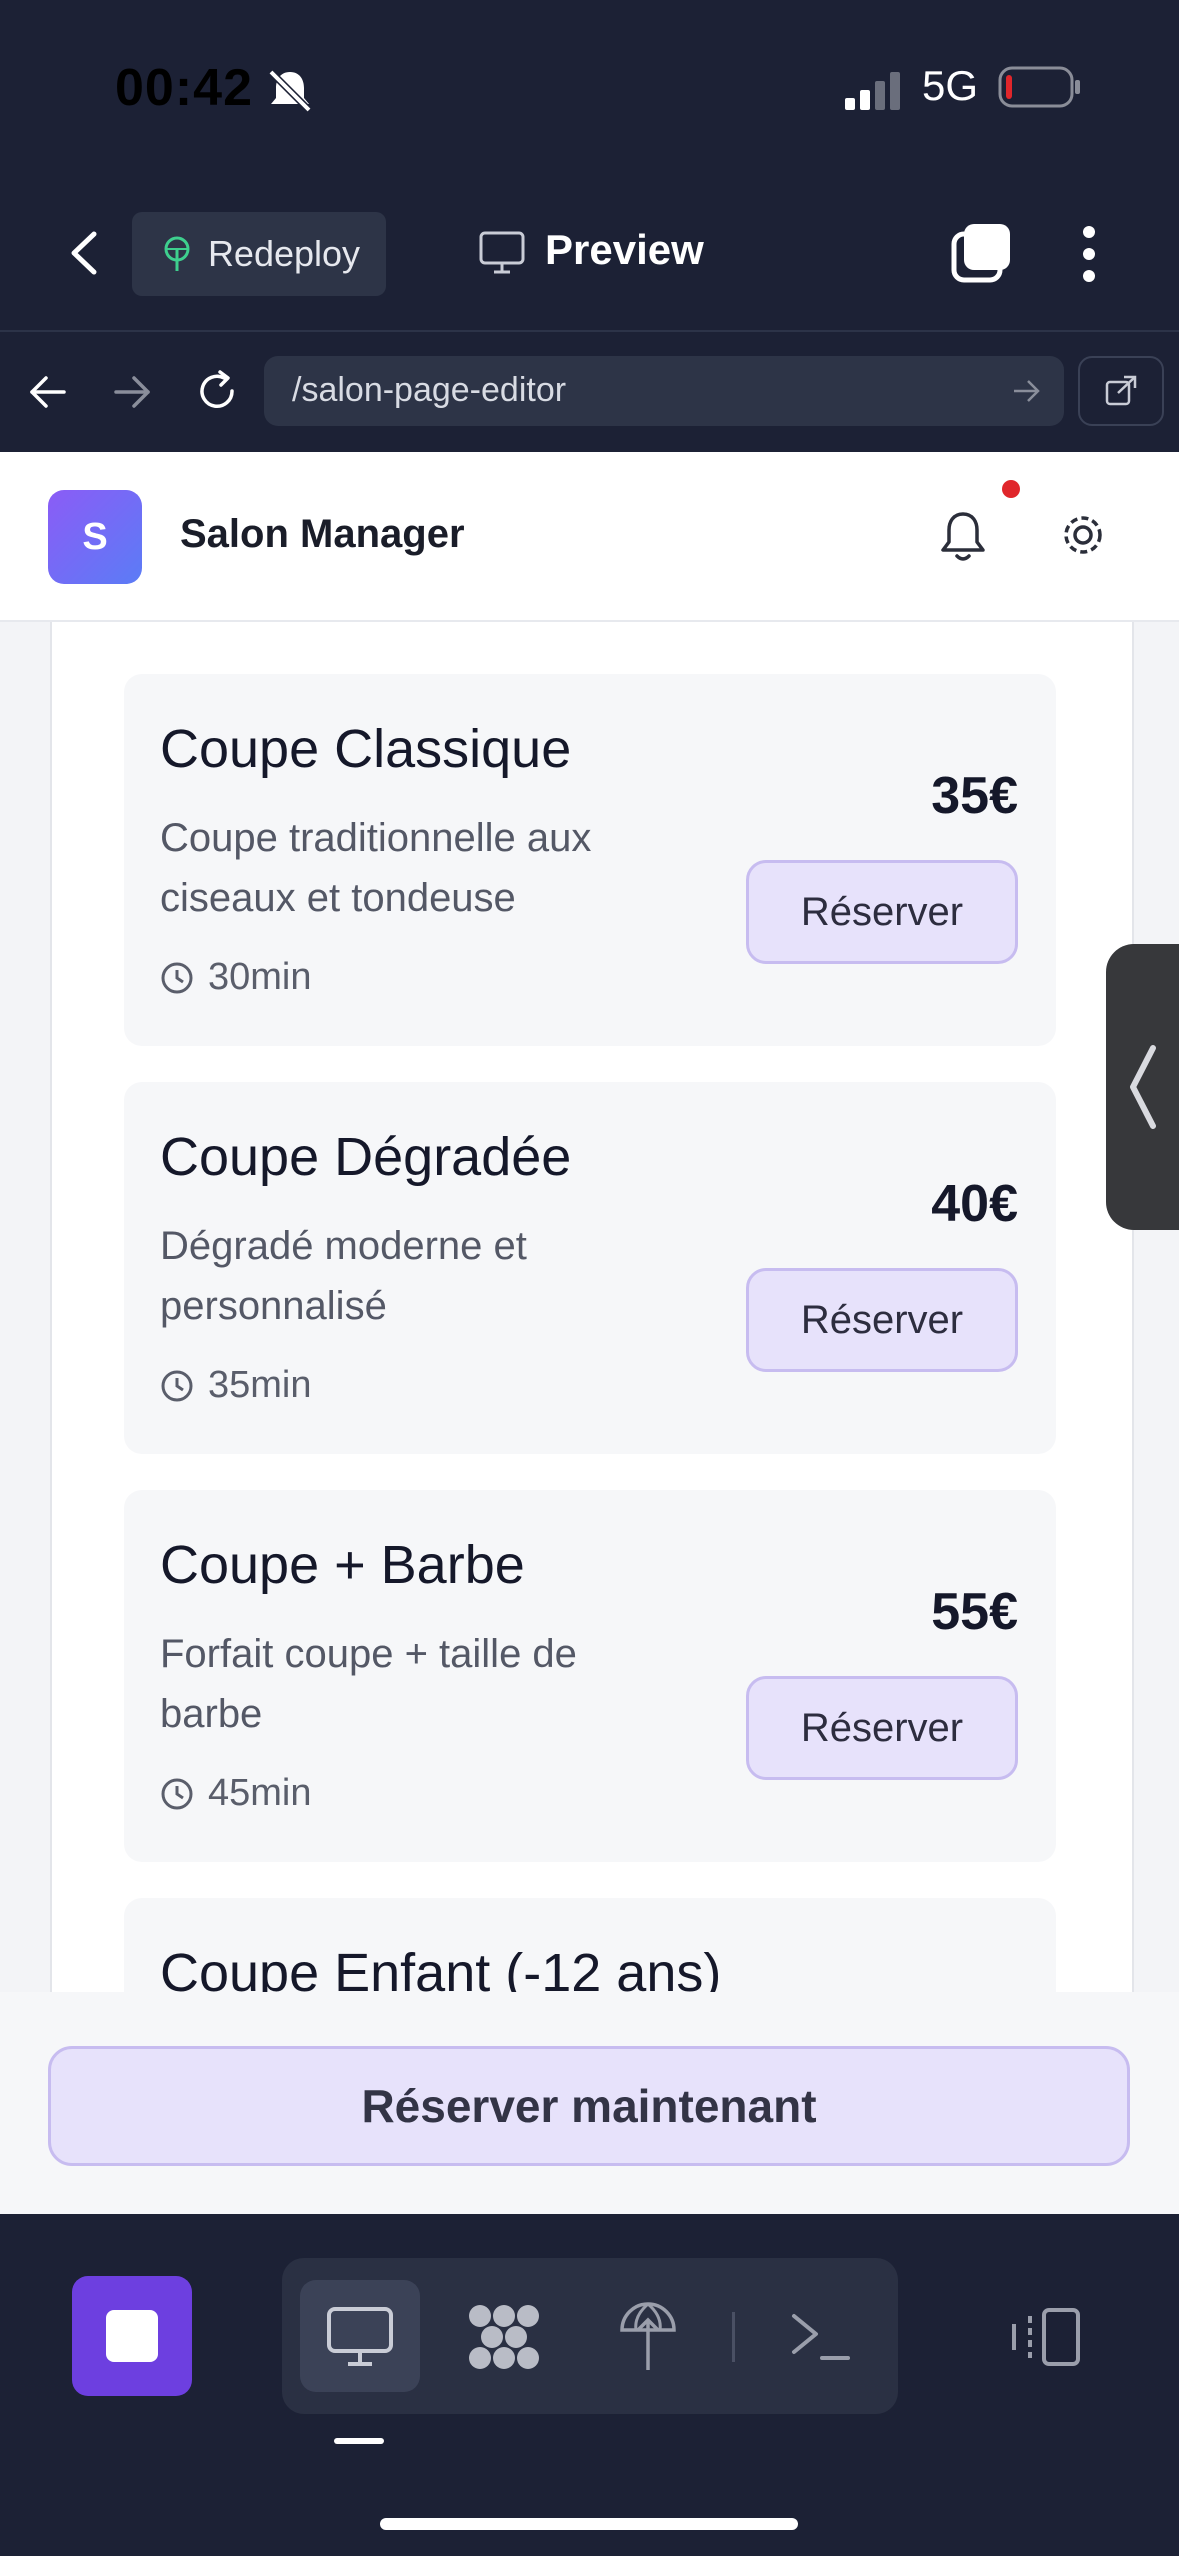 The width and height of the screenshot is (1179, 2556). Describe the element at coordinates (589, 537) in the screenshot. I see `app-header` at that location.